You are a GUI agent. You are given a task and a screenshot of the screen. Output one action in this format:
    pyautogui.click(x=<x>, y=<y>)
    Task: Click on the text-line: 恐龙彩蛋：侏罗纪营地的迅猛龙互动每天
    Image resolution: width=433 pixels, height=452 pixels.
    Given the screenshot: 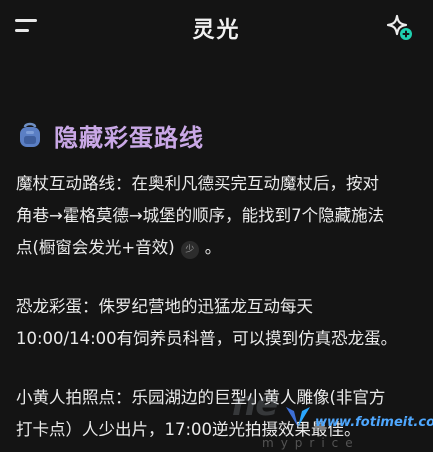 What is the action you would take?
    pyautogui.click(x=164, y=306)
    